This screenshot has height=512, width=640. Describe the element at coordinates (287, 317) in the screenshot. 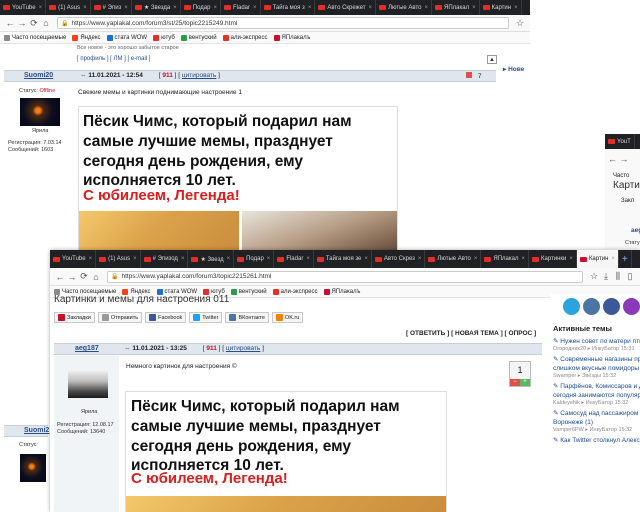

I see `share-button-5: OK.ru` at that location.